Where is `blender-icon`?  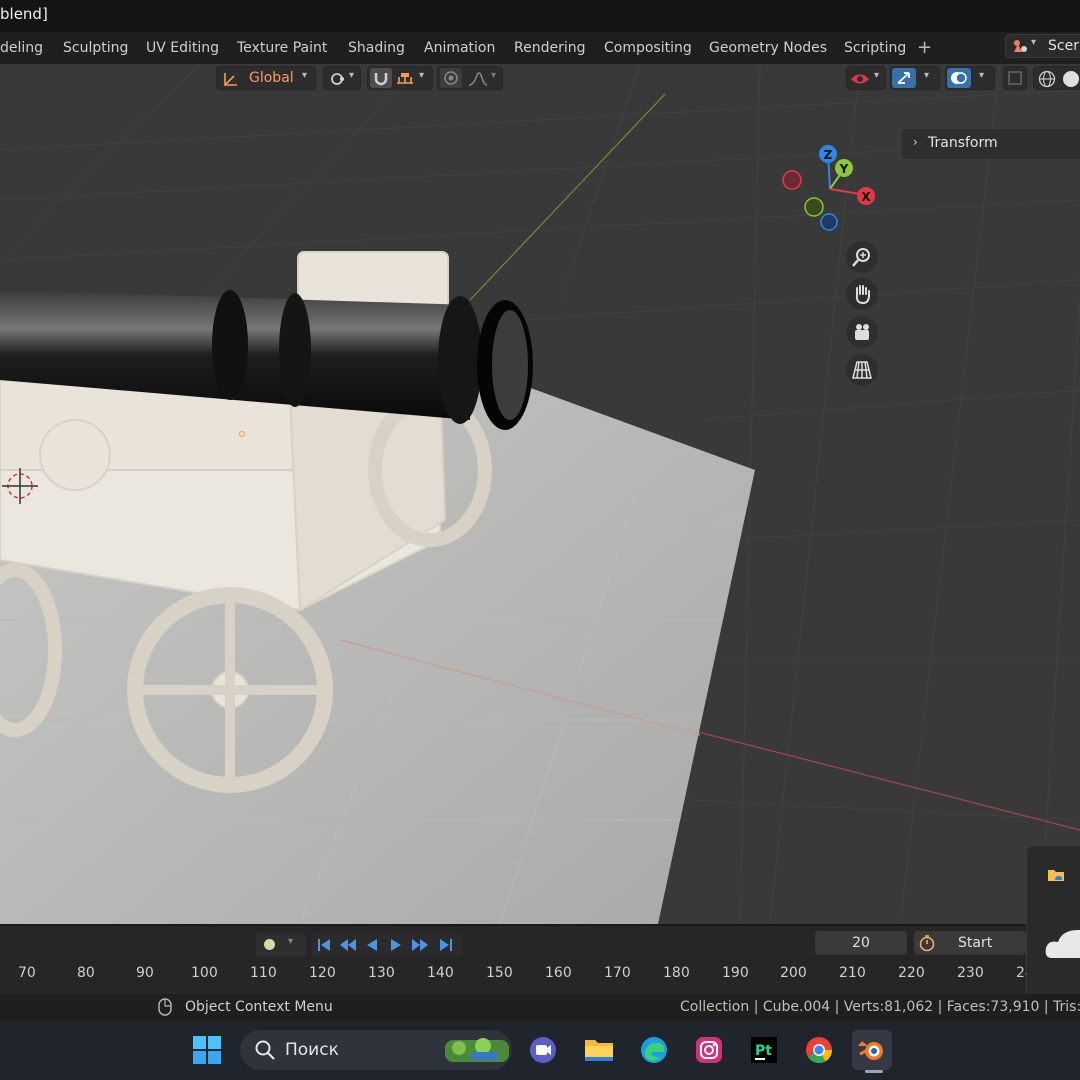 blender-icon is located at coordinates (870, 1050).